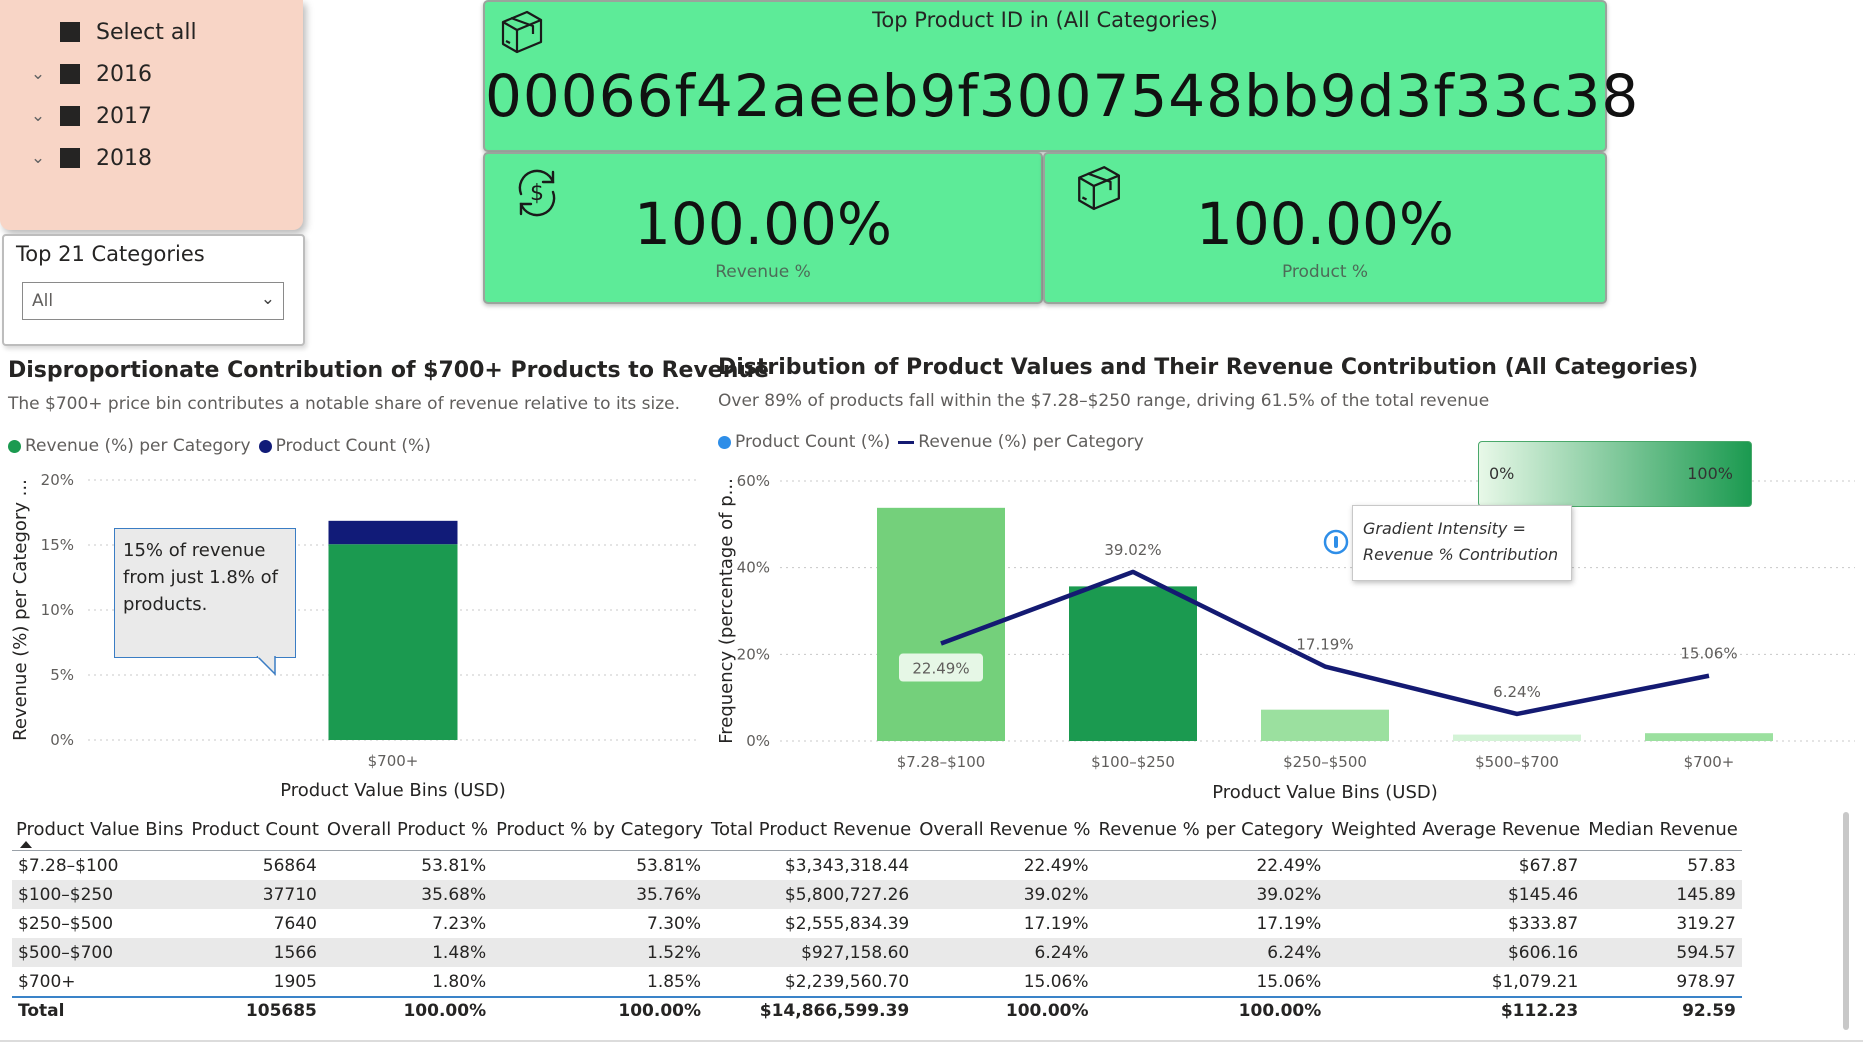 Image resolution: width=1863 pixels, height=1047 pixels. I want to click on table-cell: $100–$250, so click(100, 894).